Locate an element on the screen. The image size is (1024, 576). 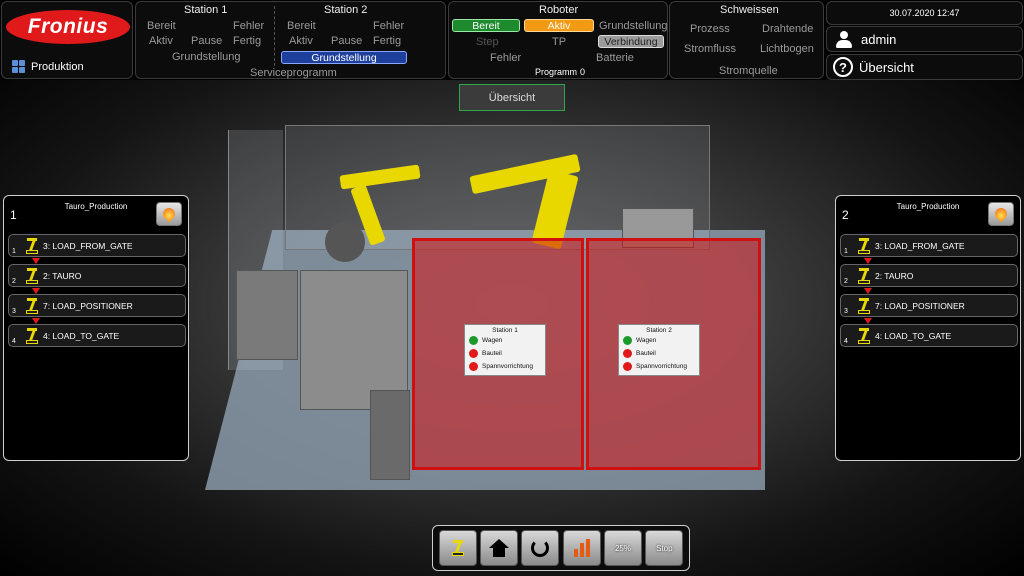
robot-bereit-status: Bereit is located at coordinates (486, 25).